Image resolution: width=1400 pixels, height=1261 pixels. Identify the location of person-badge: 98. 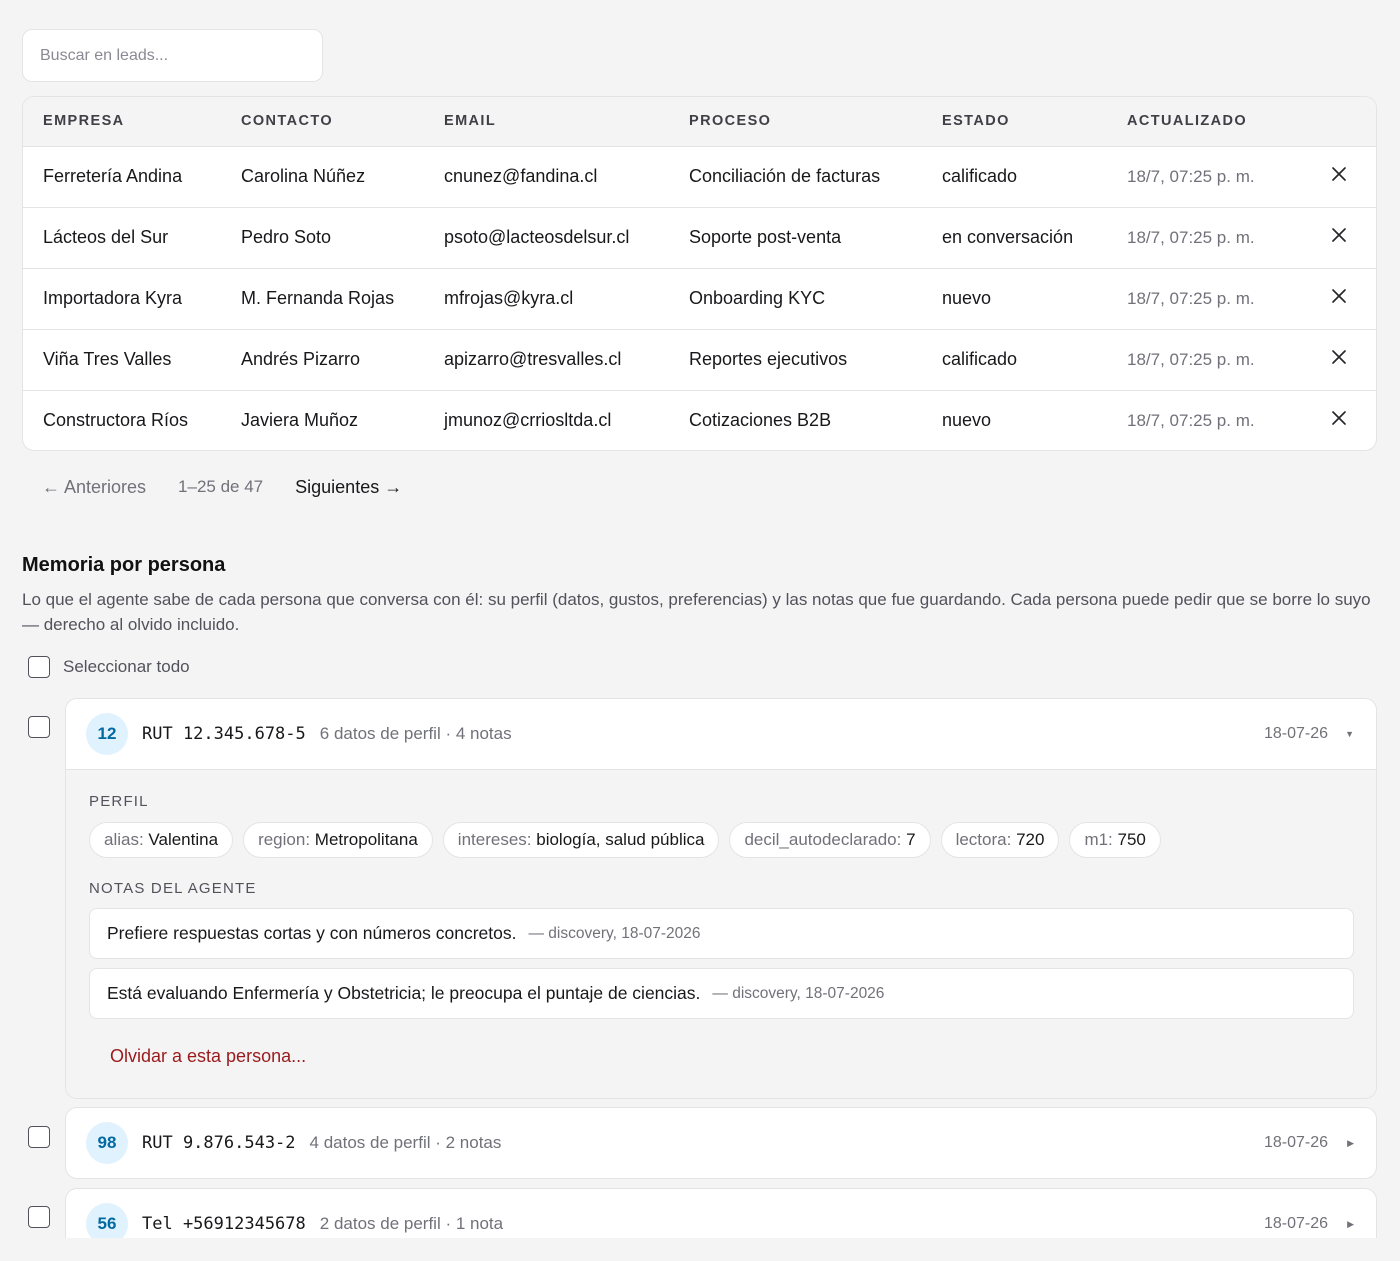
(107, 1143).